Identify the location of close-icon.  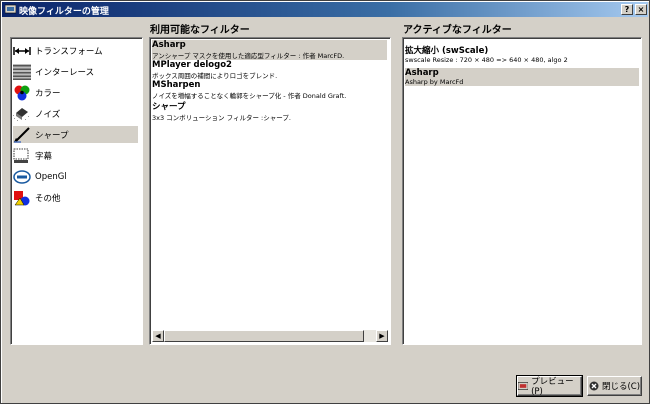
(594, 386).